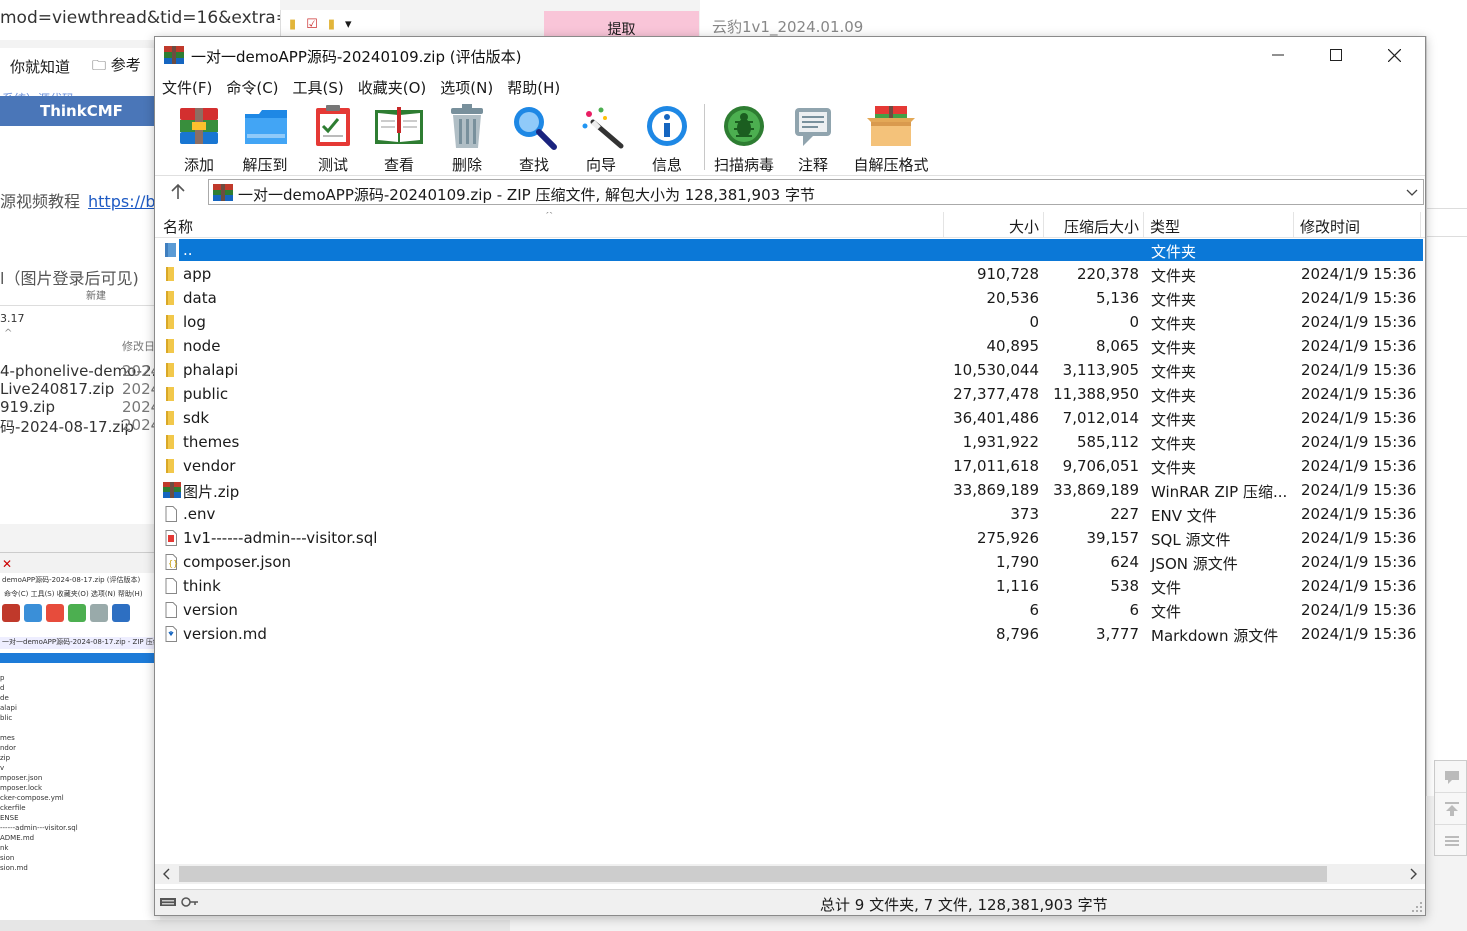 This screenshot has width=1467, height=931. Describe the element at coordinates (753, 874) in the screenshot. I see `scrollbar-thumb` at that location.